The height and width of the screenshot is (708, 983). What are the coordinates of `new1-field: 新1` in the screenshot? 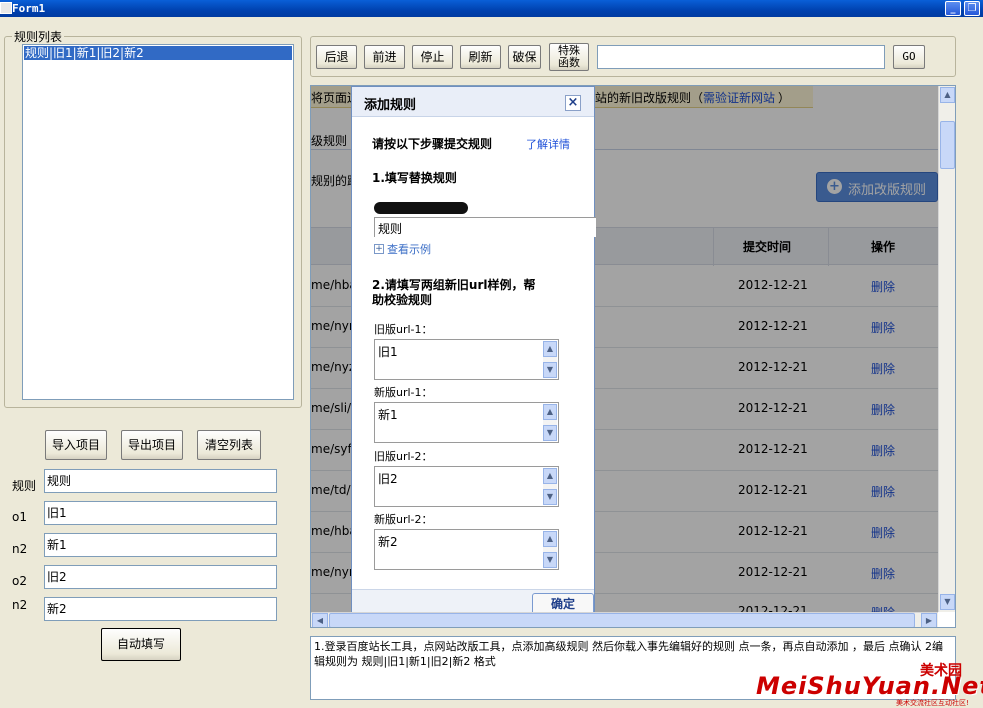 It's located at (160, 545).